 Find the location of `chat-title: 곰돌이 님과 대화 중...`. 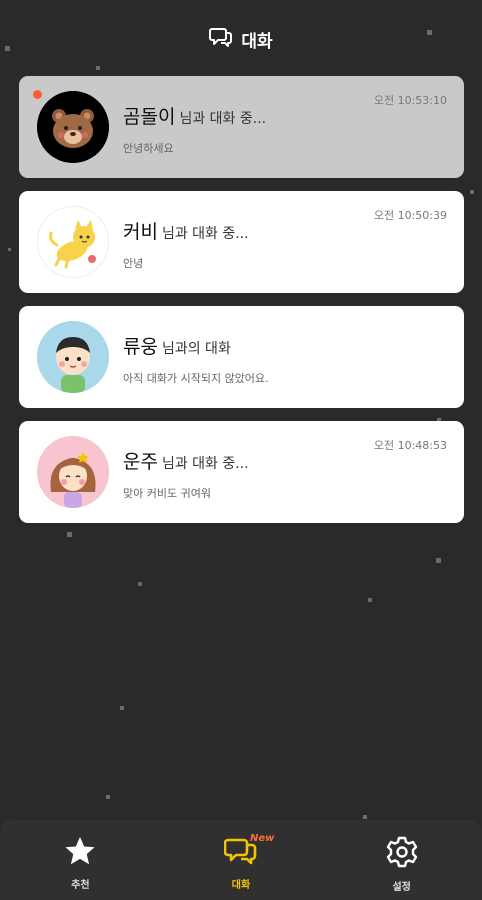

chat-title: 곰돌이 님과 대화 중... is located at coordinates (194, 115).